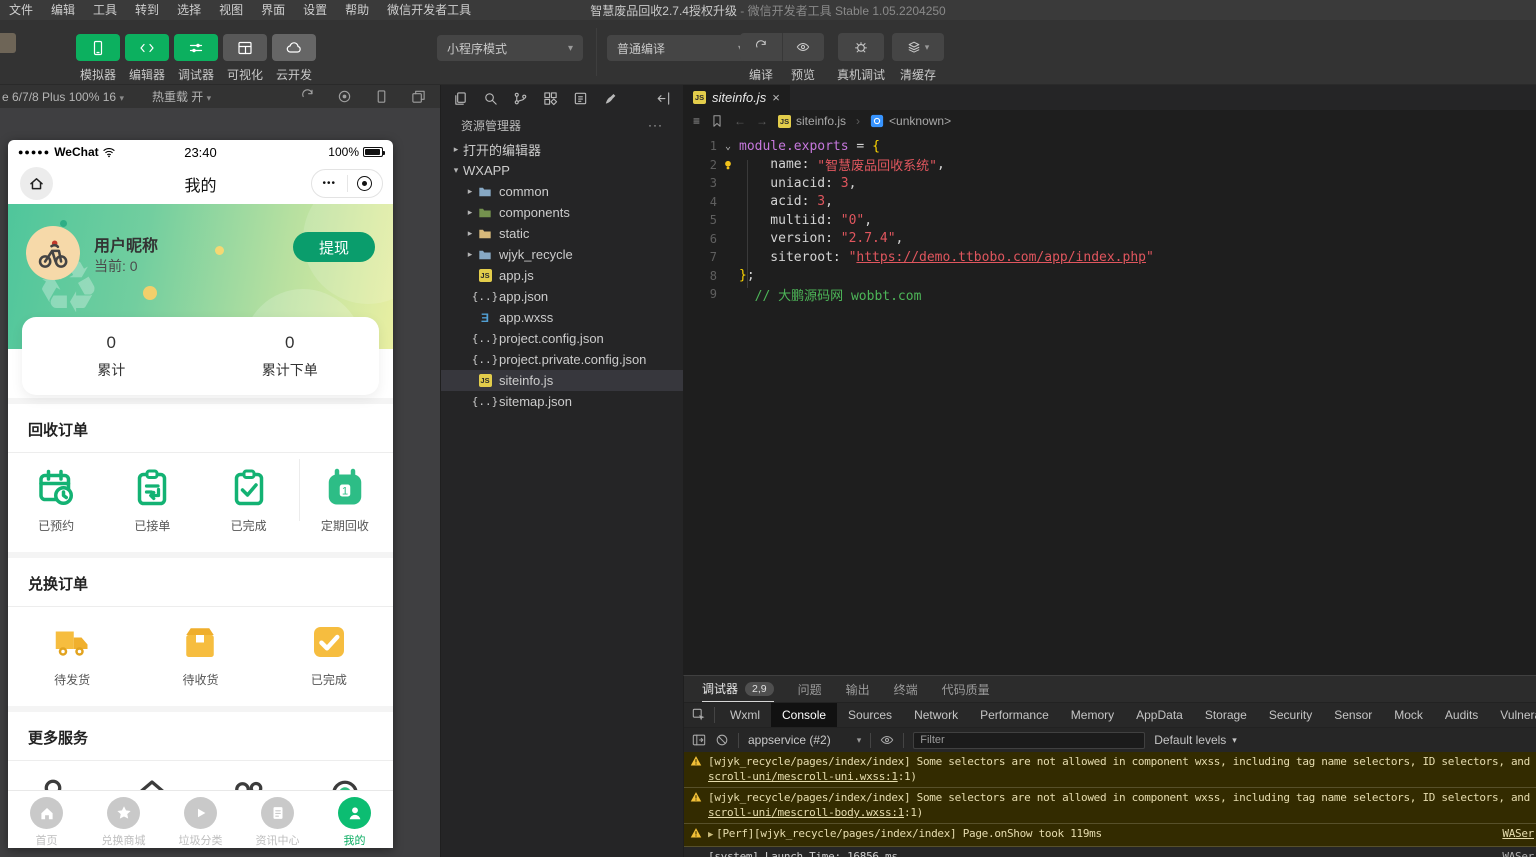 The width and height of the screenshot is (1536, 857). What do you see at coordinates (861, 47) in the screenshot?
I see `remote-debug-button` at bounding box center [861, 47].